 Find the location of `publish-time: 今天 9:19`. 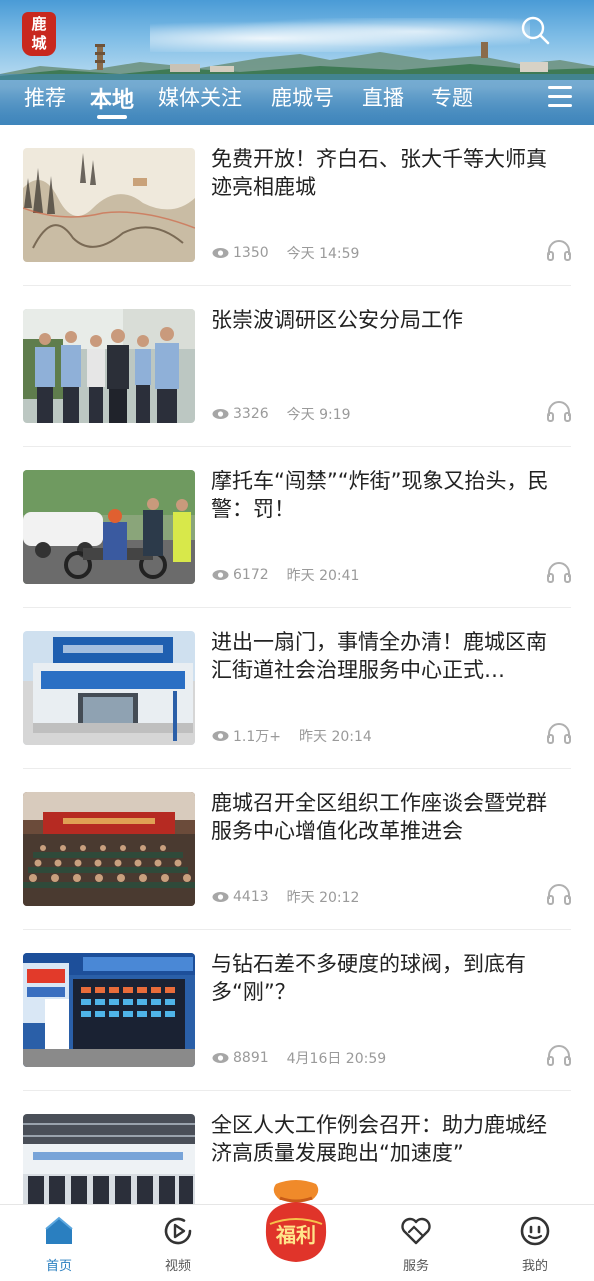

publish-time: 今天 9:19 is located at coordinates (318, 415).